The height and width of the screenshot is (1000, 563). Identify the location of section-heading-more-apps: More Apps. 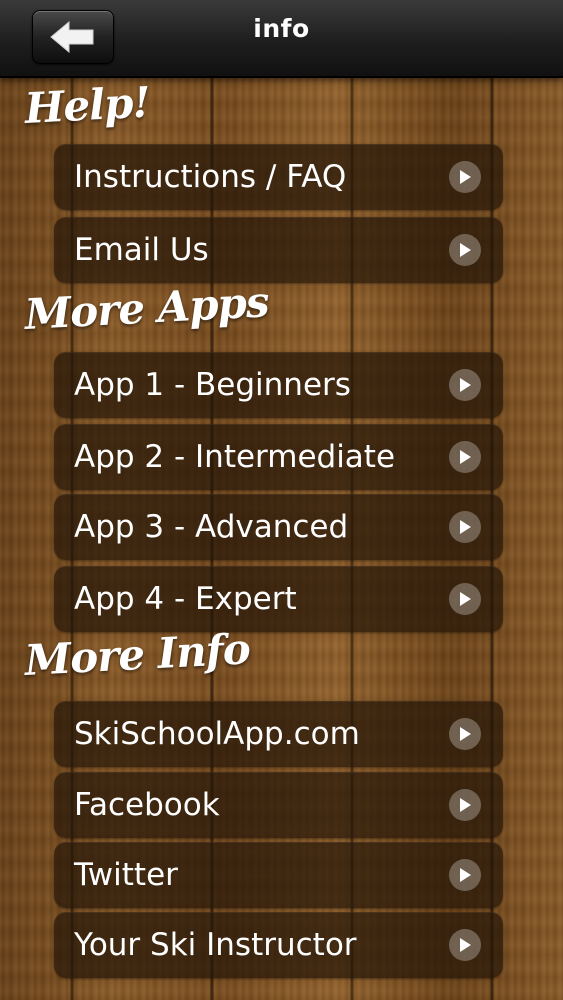
(146, 308).